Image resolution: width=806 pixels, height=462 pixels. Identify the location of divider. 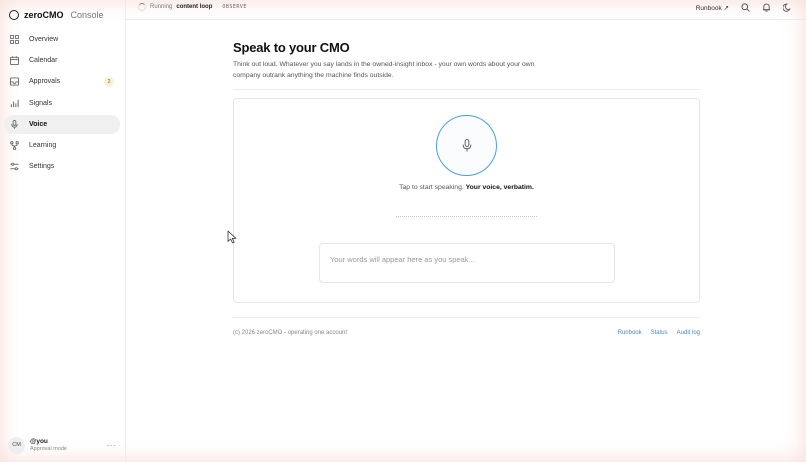
(466, 90).